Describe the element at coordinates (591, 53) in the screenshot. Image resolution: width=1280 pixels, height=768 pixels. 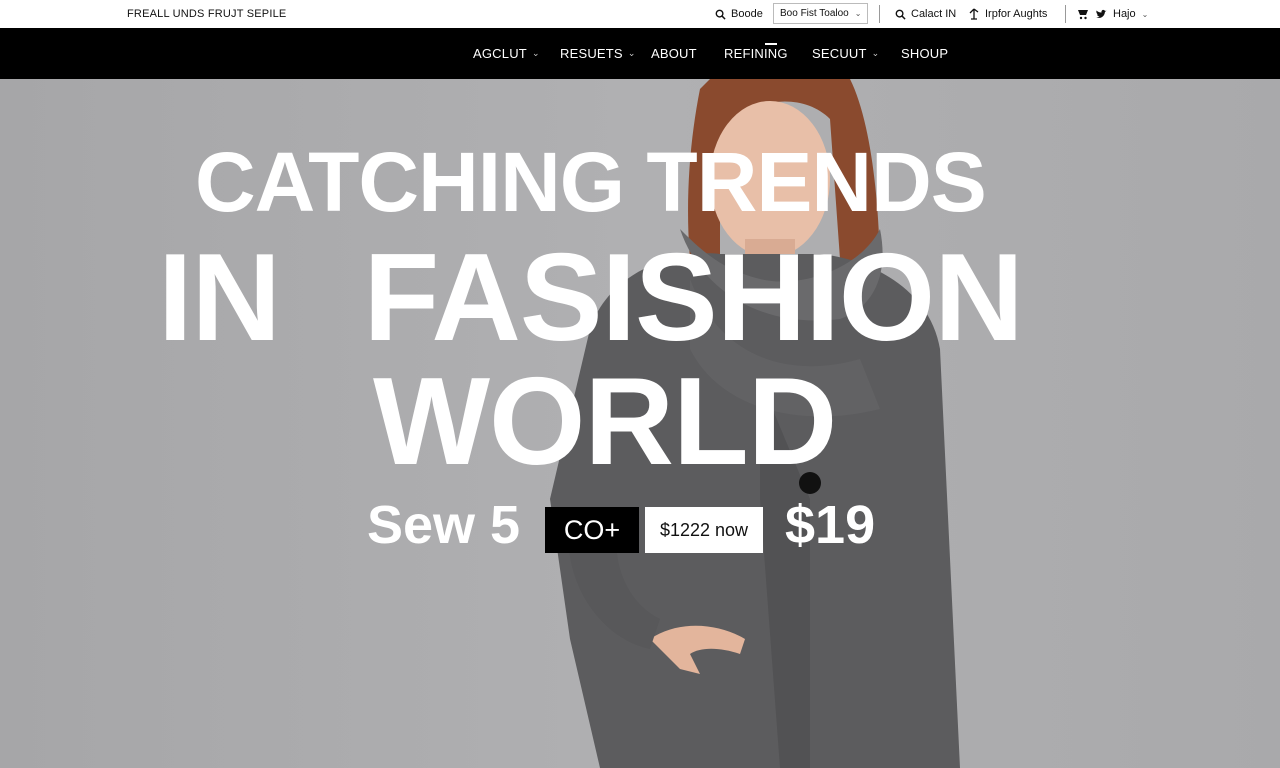
I see `nav-item-label: RESUETS` at that location.